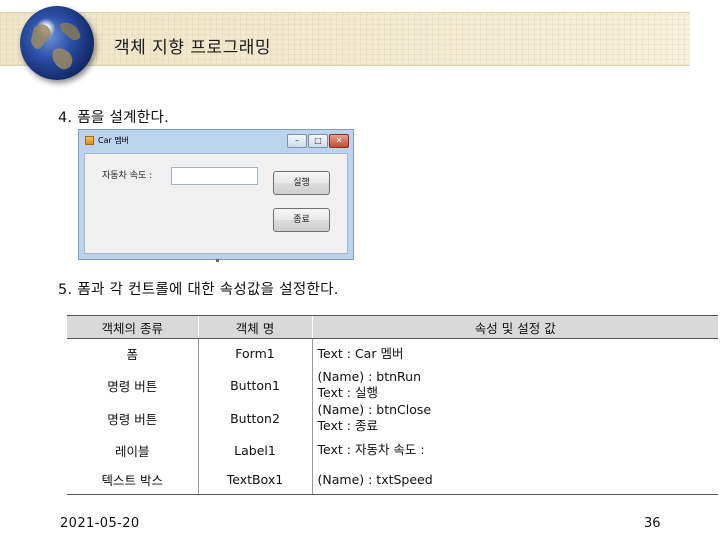 Image resolution: width=720 pixels, height=540 pixels. What do you see at coordinates (254, 450) in the screenshot?
I see `cell-name: Label1` at bounding box center [254, 450].